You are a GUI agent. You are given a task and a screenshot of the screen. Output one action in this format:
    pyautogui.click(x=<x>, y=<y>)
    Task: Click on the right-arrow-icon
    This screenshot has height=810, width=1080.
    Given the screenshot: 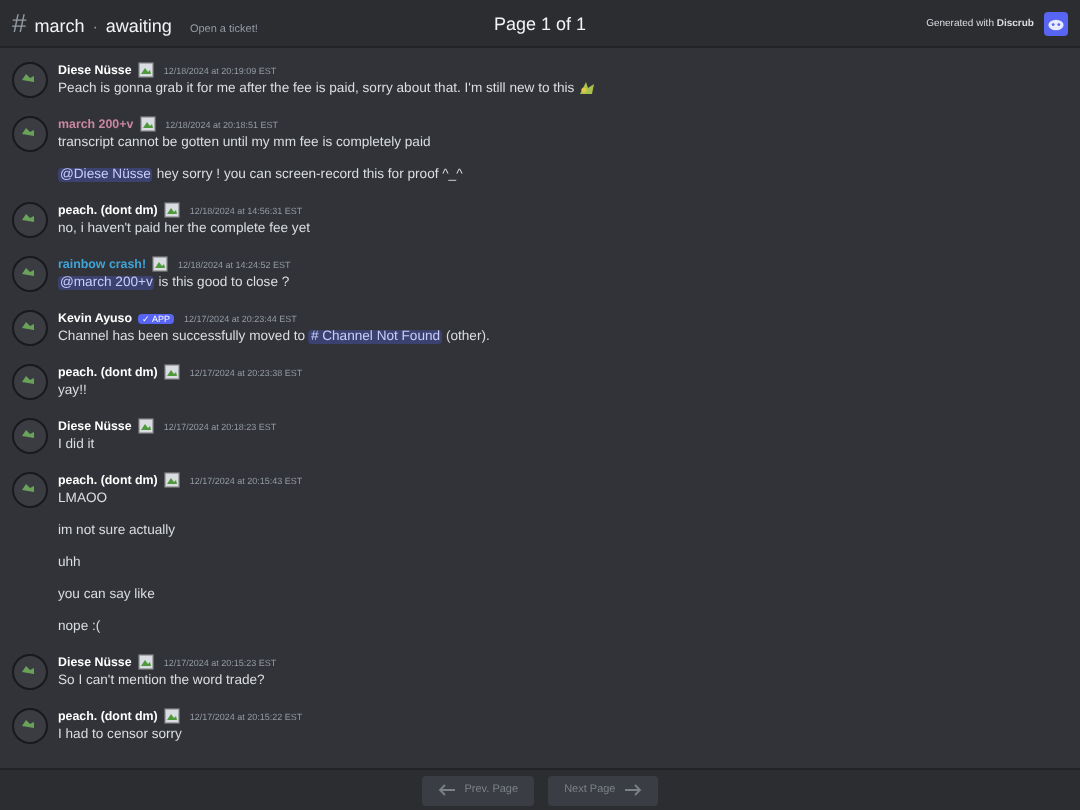 What is the action you would take?
    pyautogui.click(x=632, y=790)
    